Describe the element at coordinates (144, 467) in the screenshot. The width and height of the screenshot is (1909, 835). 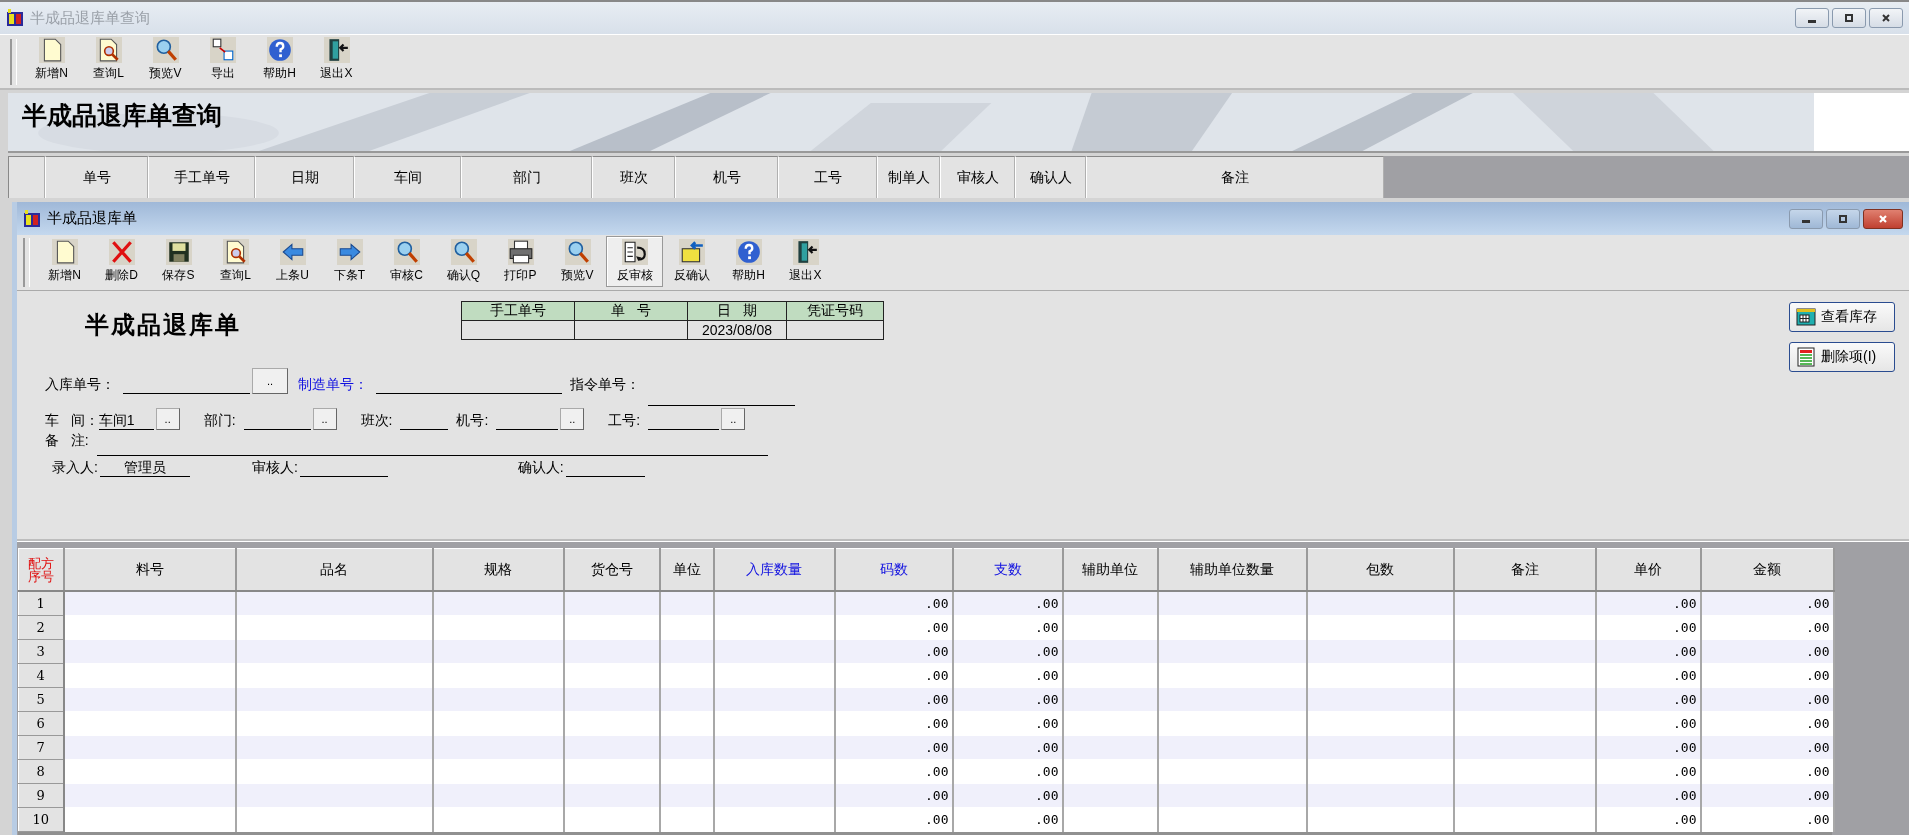
I see `input-field: 管理员` at that location.